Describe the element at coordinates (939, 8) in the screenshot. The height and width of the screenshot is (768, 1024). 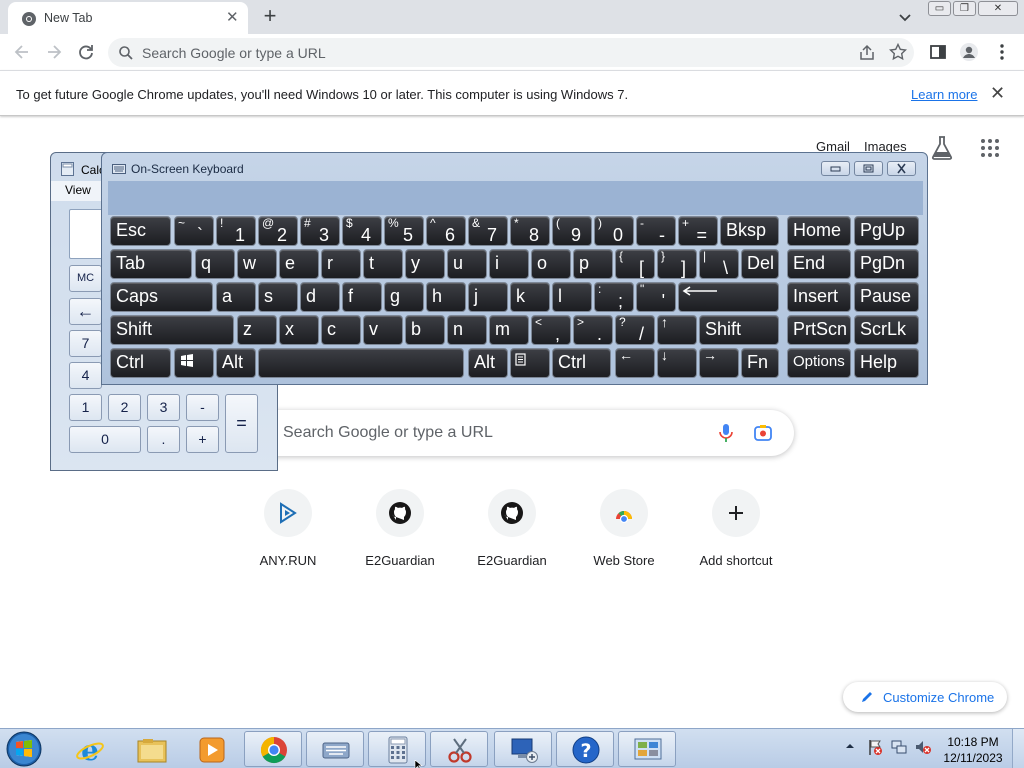
I see `minimize-button: ▭` at that location.